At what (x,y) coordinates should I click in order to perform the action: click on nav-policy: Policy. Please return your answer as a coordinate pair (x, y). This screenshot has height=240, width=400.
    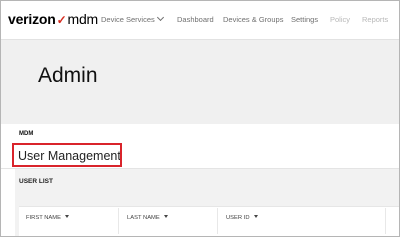
    Looking at the image, I should click on (340, 19).